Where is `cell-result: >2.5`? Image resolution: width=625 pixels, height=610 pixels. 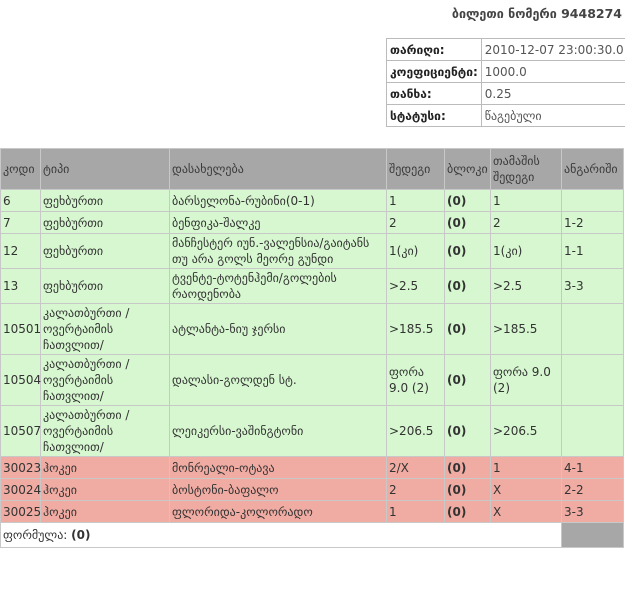 cell-result: >2.5 is located at coordinates (415, 286).